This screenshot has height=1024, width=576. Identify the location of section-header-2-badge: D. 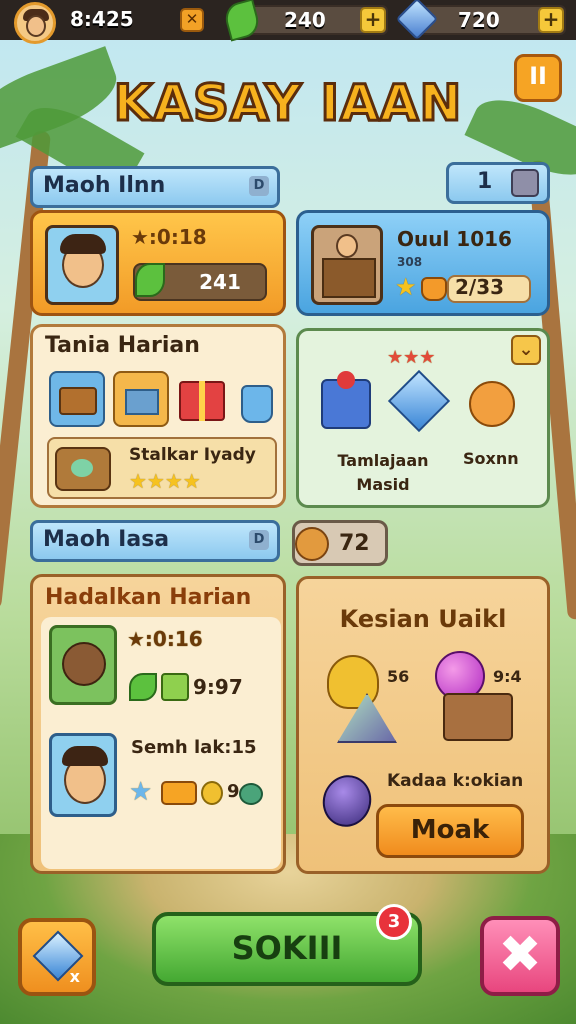
(259, 540).